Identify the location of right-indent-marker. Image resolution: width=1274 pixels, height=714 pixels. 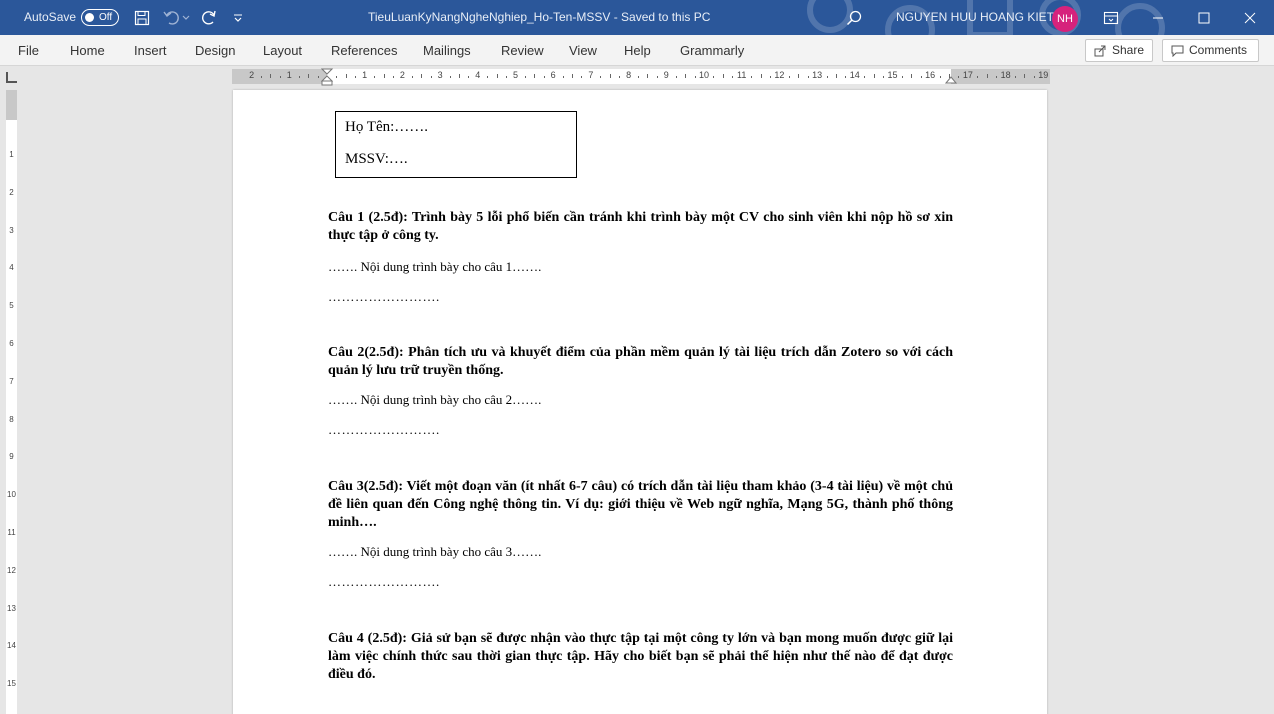
(951, 79).